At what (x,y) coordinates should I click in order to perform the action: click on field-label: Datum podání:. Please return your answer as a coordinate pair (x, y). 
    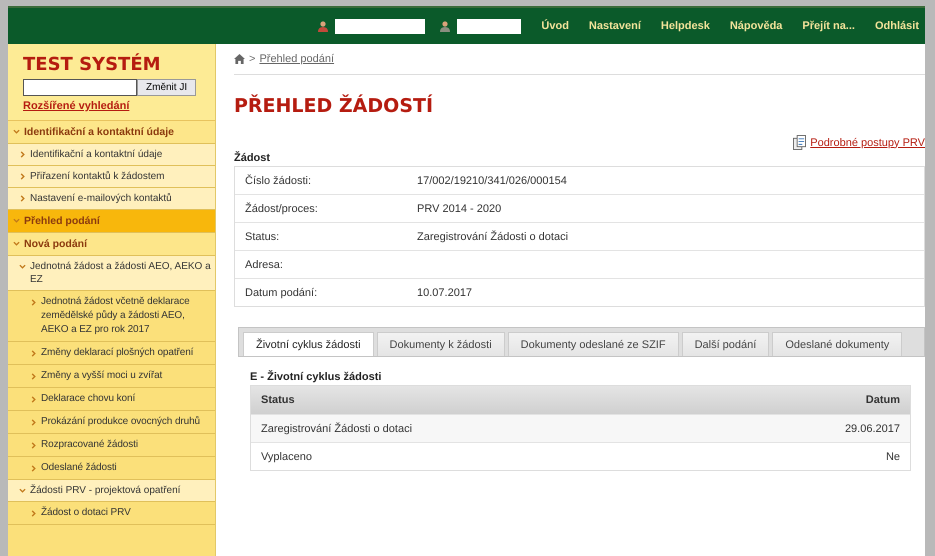
    Looking at the image, I should click on (281, 292).